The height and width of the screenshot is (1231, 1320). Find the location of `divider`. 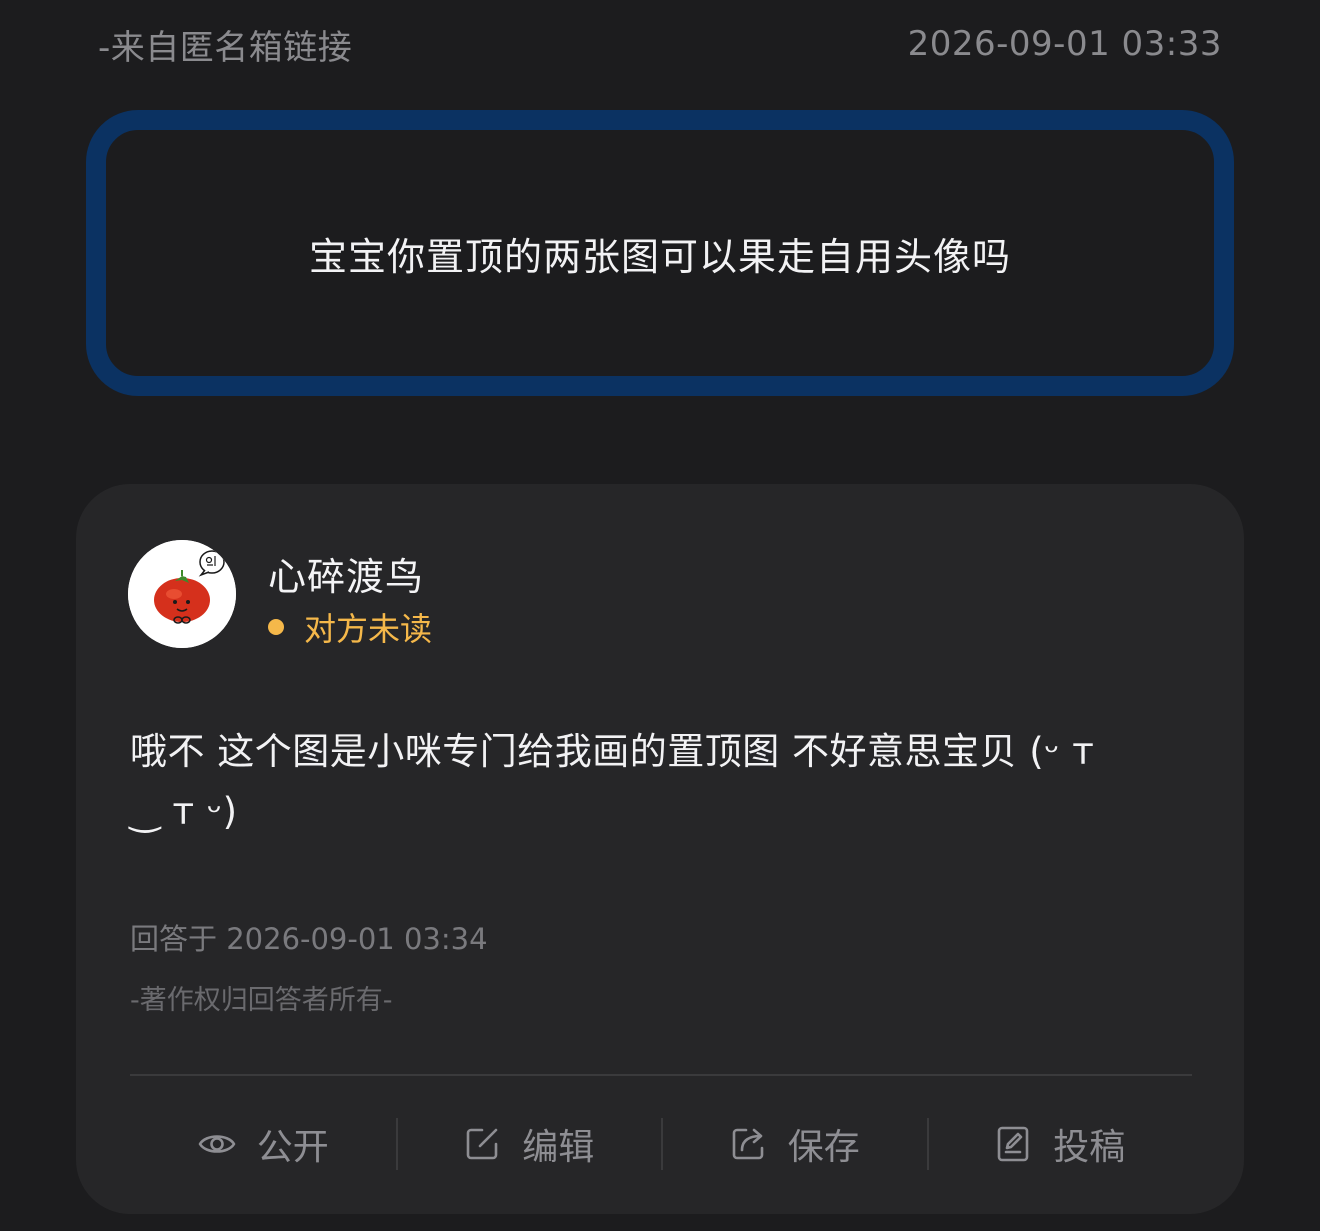

divider is located at coordinates (661, 1075).